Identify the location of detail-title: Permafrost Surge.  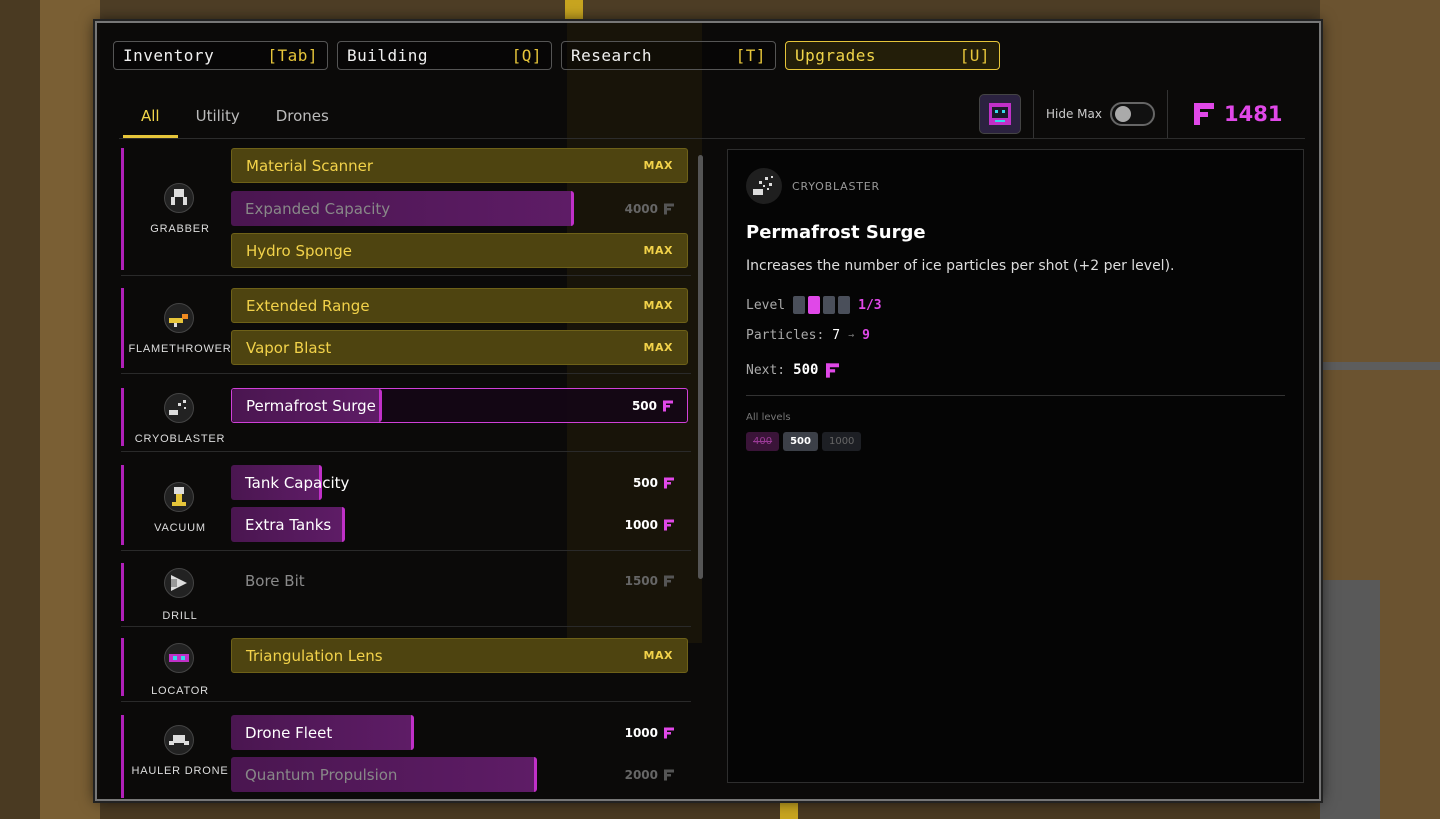
(836, 232).